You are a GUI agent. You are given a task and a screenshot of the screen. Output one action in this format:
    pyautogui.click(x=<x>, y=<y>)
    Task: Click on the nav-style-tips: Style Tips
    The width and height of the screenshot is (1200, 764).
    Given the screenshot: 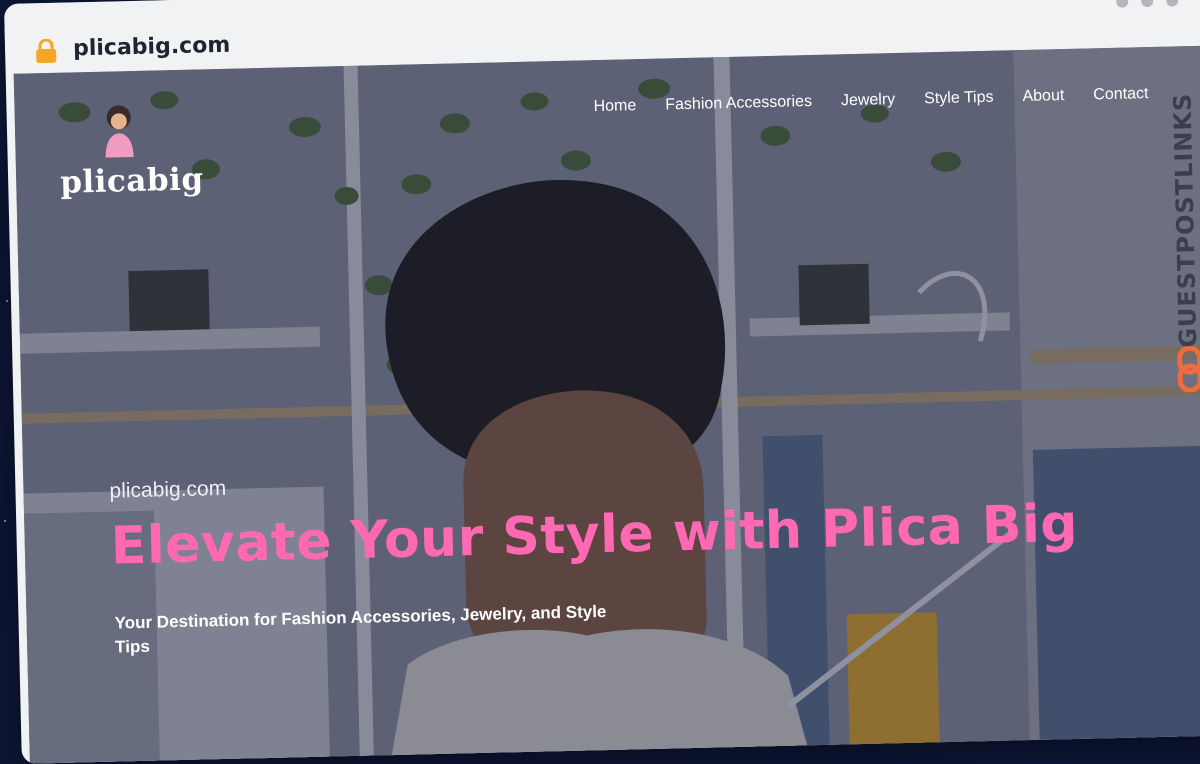 What is the action you would take?
    pyautogui.click(x=959, y=99)
    